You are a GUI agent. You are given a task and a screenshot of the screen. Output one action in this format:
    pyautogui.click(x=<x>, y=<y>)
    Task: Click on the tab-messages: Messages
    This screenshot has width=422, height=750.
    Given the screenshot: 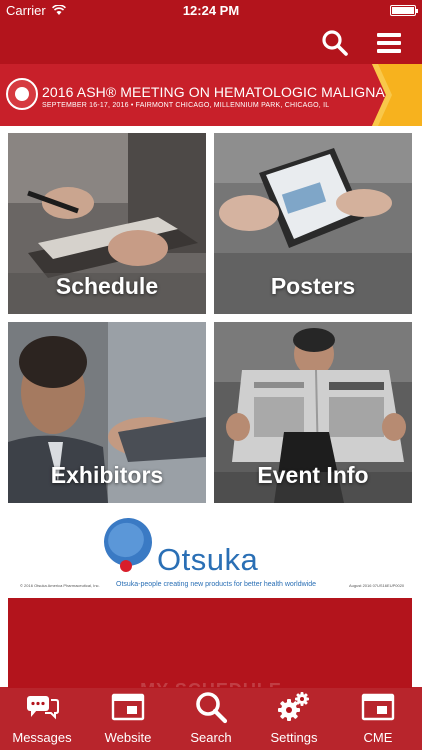 What is the action you would take?
    pyautogui.click(x=42, y=718)
    